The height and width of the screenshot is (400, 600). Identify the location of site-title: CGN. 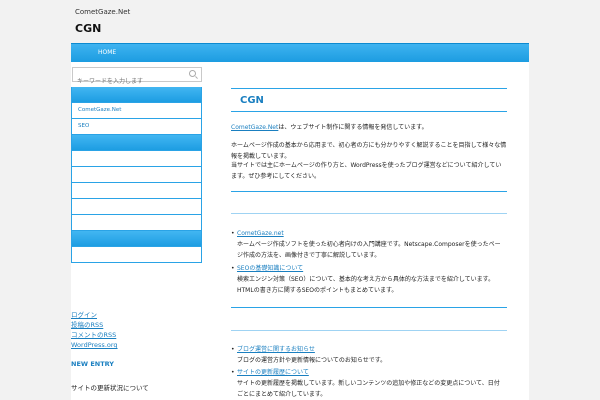
(88, 28).